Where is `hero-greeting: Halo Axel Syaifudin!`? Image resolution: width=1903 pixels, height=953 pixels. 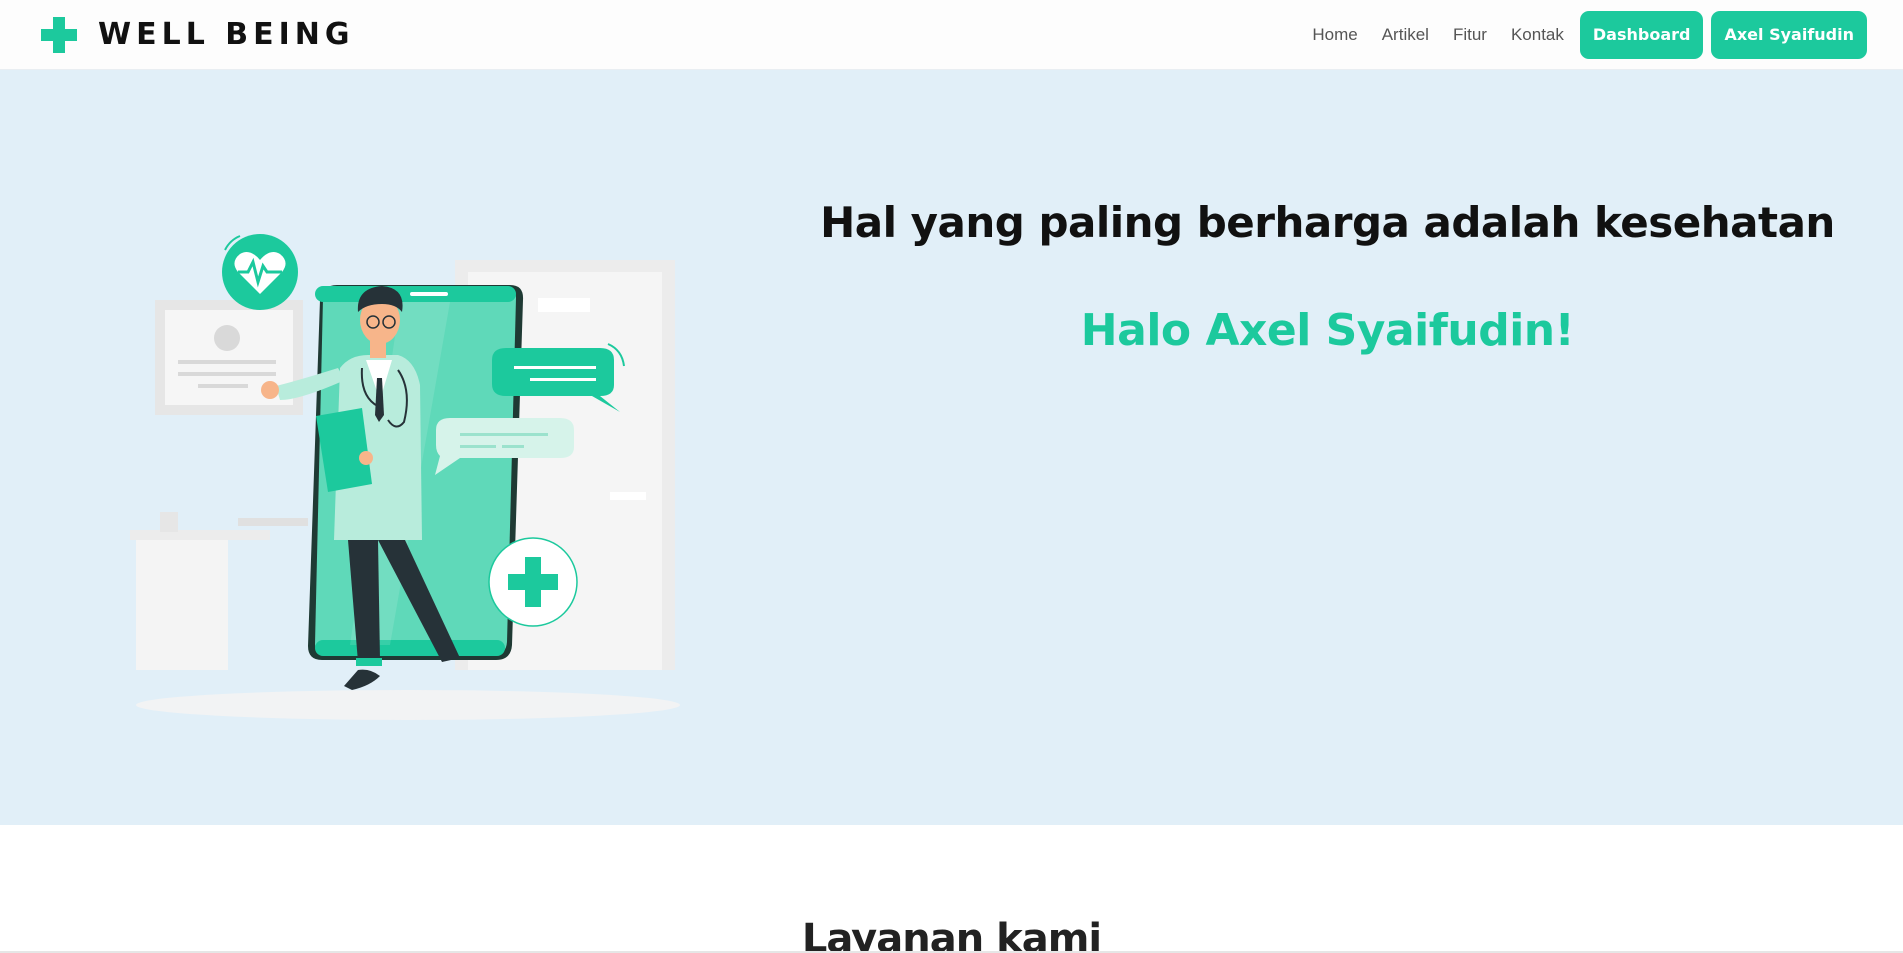
hero-greeting: Halo Axel Syaifudin! is located at coordinates (1327, 330).